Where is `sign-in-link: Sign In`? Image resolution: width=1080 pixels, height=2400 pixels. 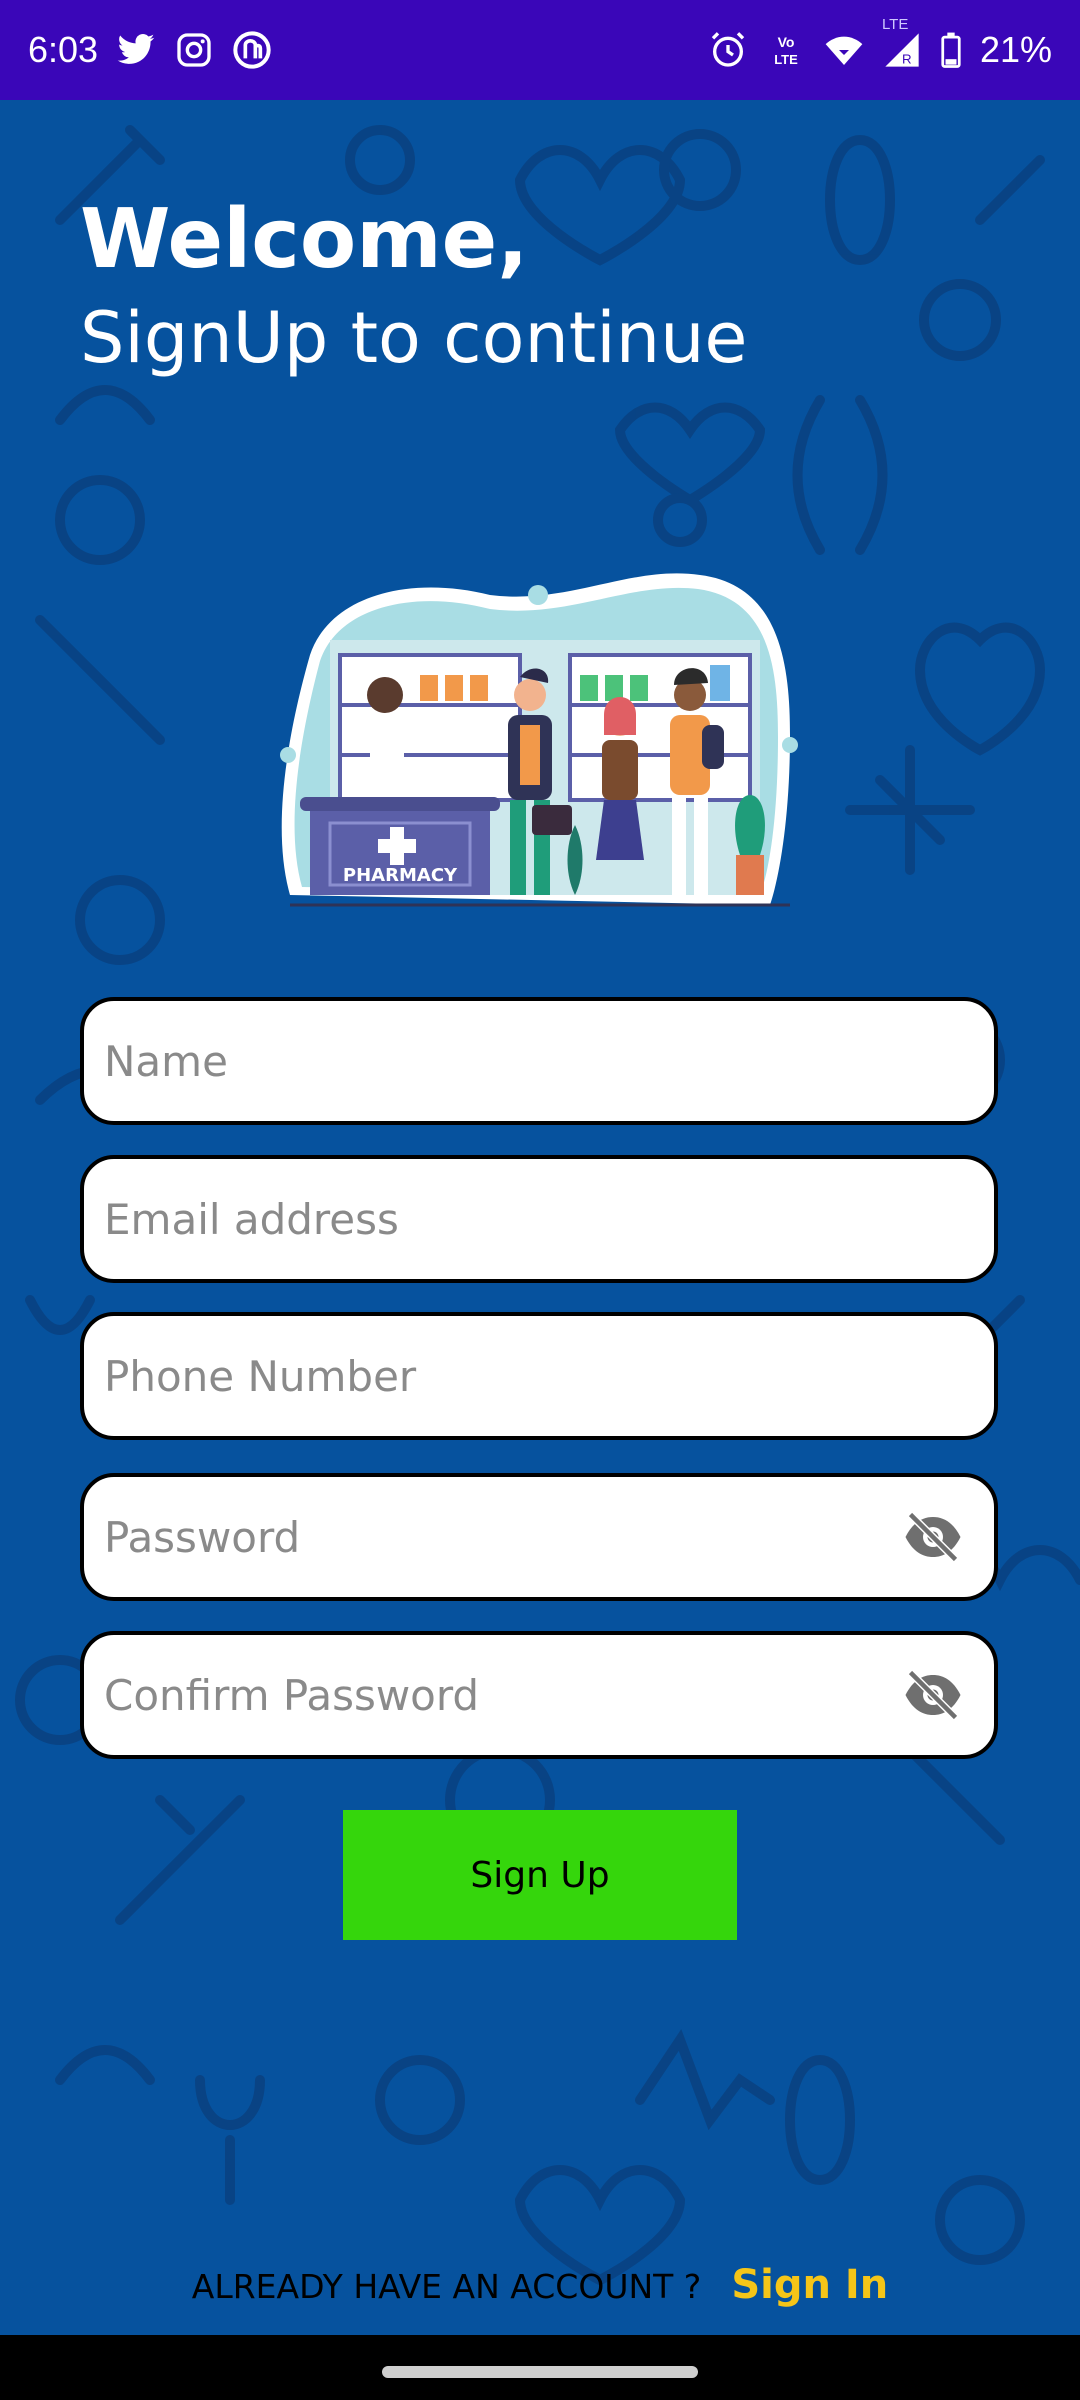
sign-in-link: Sign In is located at coordinates (809, 2285).